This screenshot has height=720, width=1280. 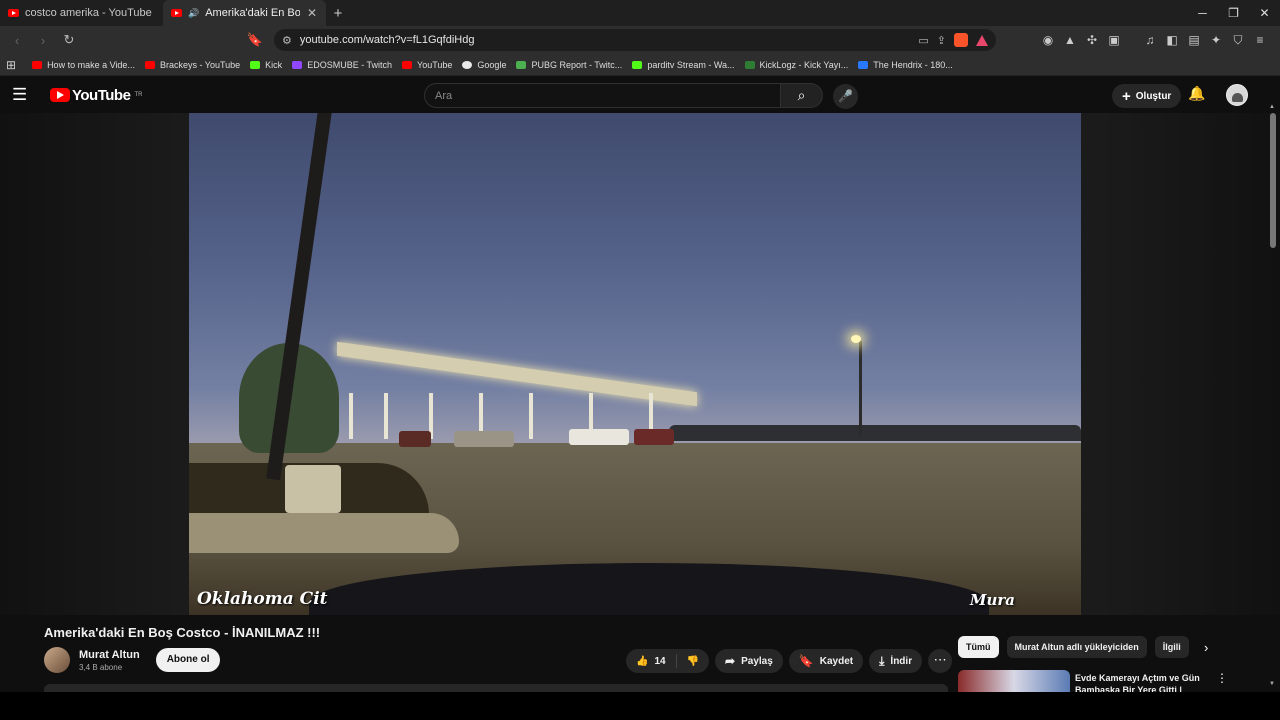 I want to click on extension-tool-icon: ▲, so click(x=1070, y=40).